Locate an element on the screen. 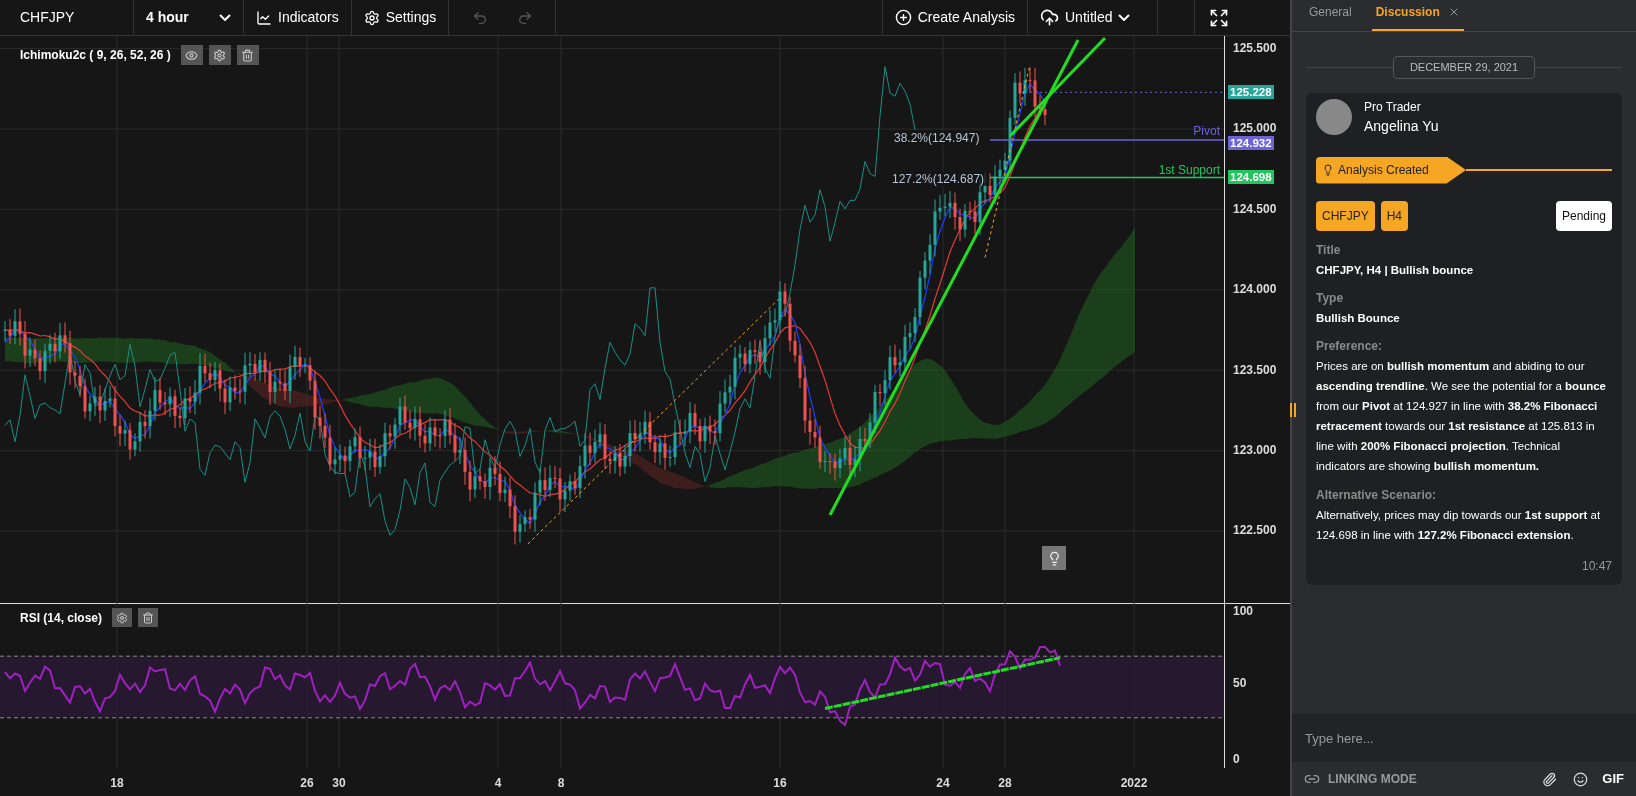  date-axis-label: 30 is located at coordinates (339, 783).